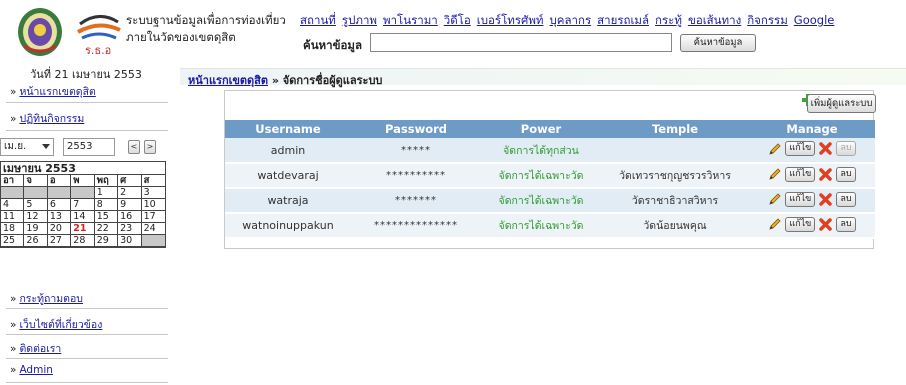  Describe the element at coordinates (130, 217) in the screenshot. I see `calendar-day: 16` at that location.